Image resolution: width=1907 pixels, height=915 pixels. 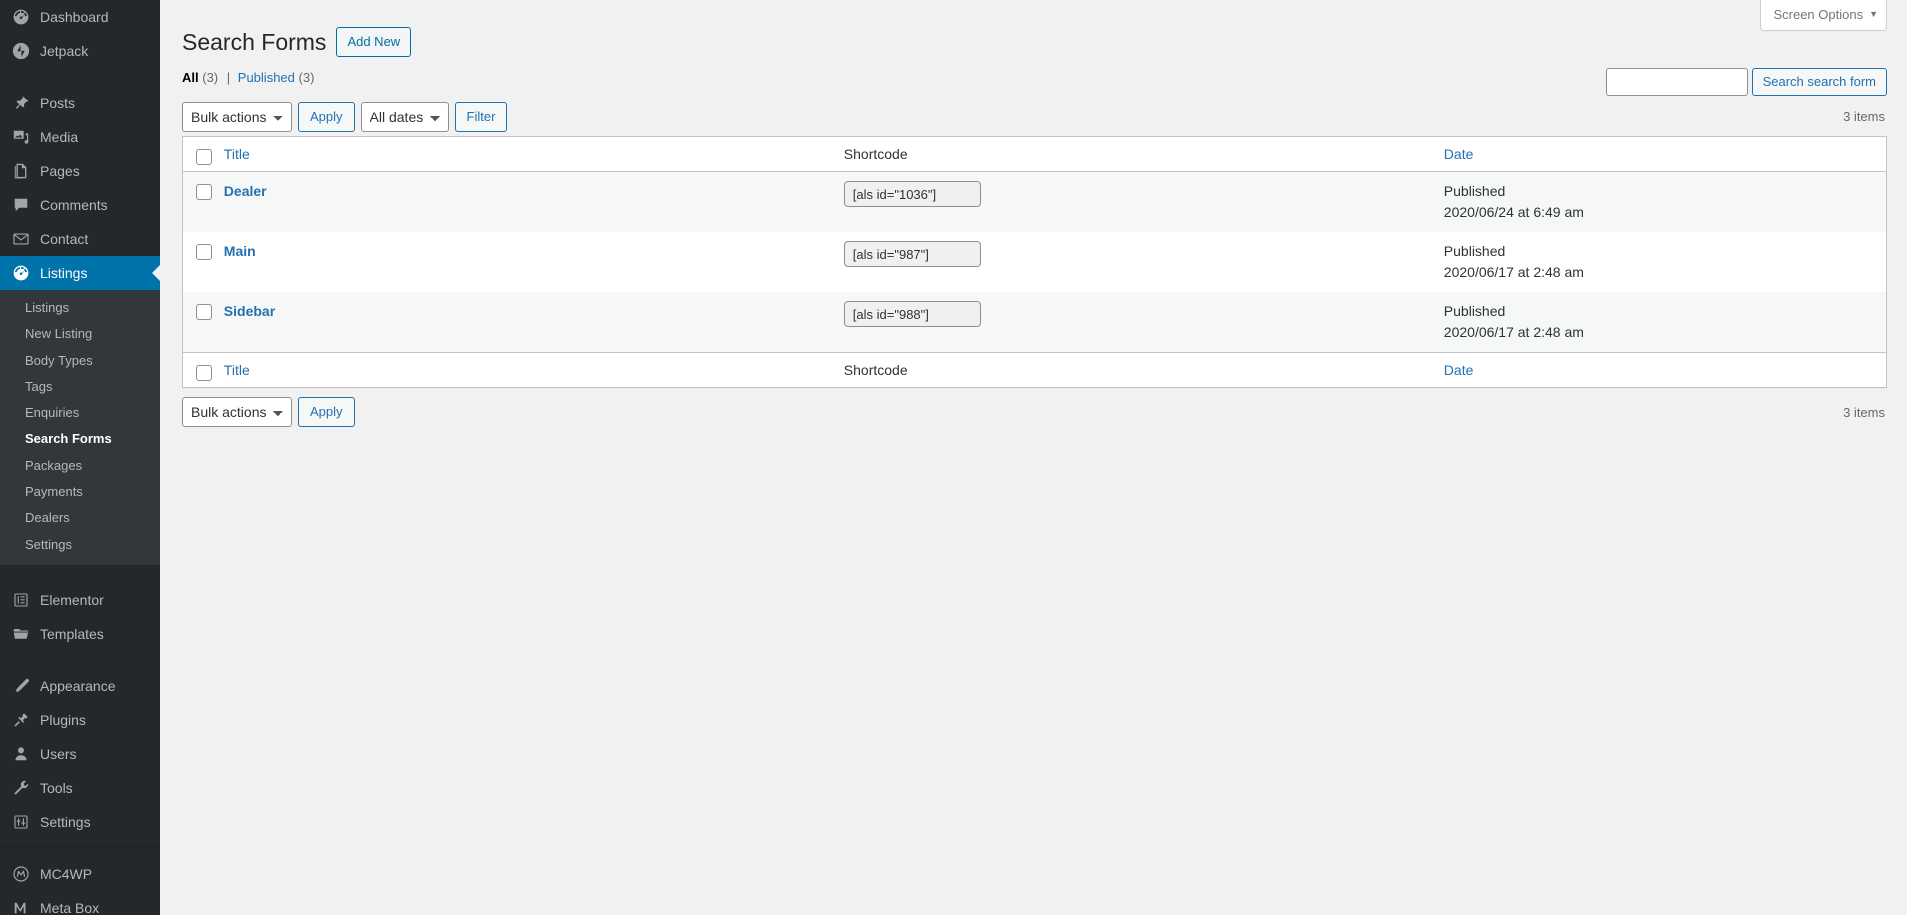 What do you see at coordinates (237, 154) in the screenshot?
I see `column-header-title-link: Title` at bounding box center [237, 154].